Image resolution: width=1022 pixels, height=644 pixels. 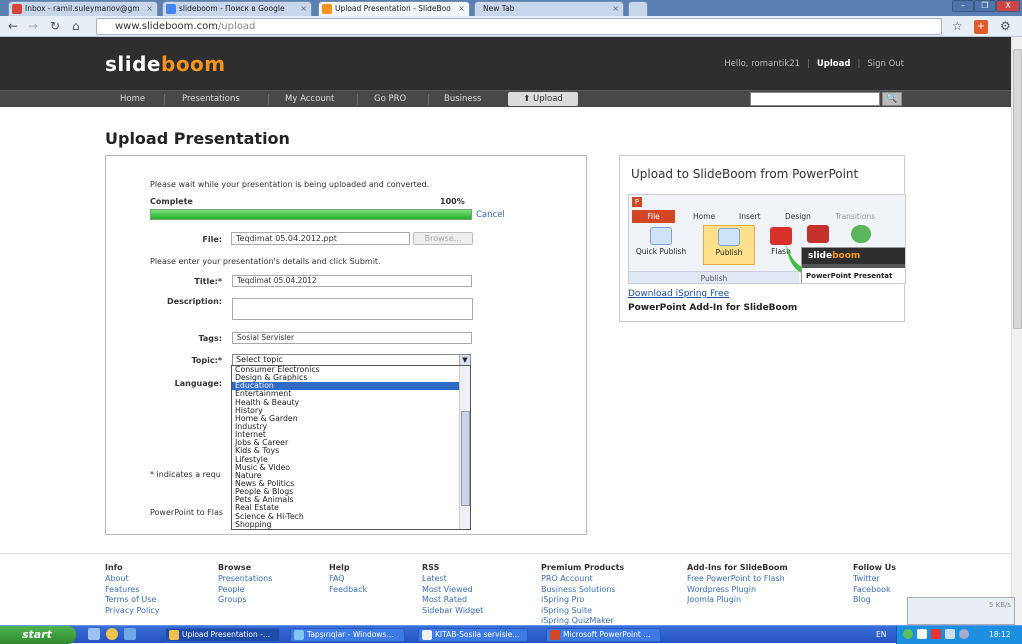 What do you see at coordinates (582, 600) in the screenshot?
I see `footer-link: iSpring Pro` at bounding box center [582, 600].